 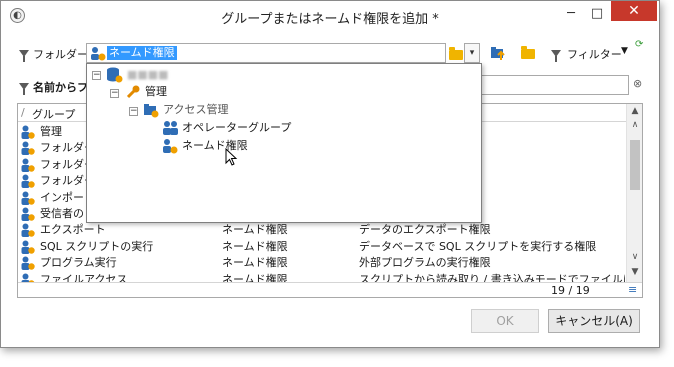 What do you see at coordinates (73, 230) in the screenshot?
I see `cell-group-name: エクスポート` at bounding box center [73, 230].